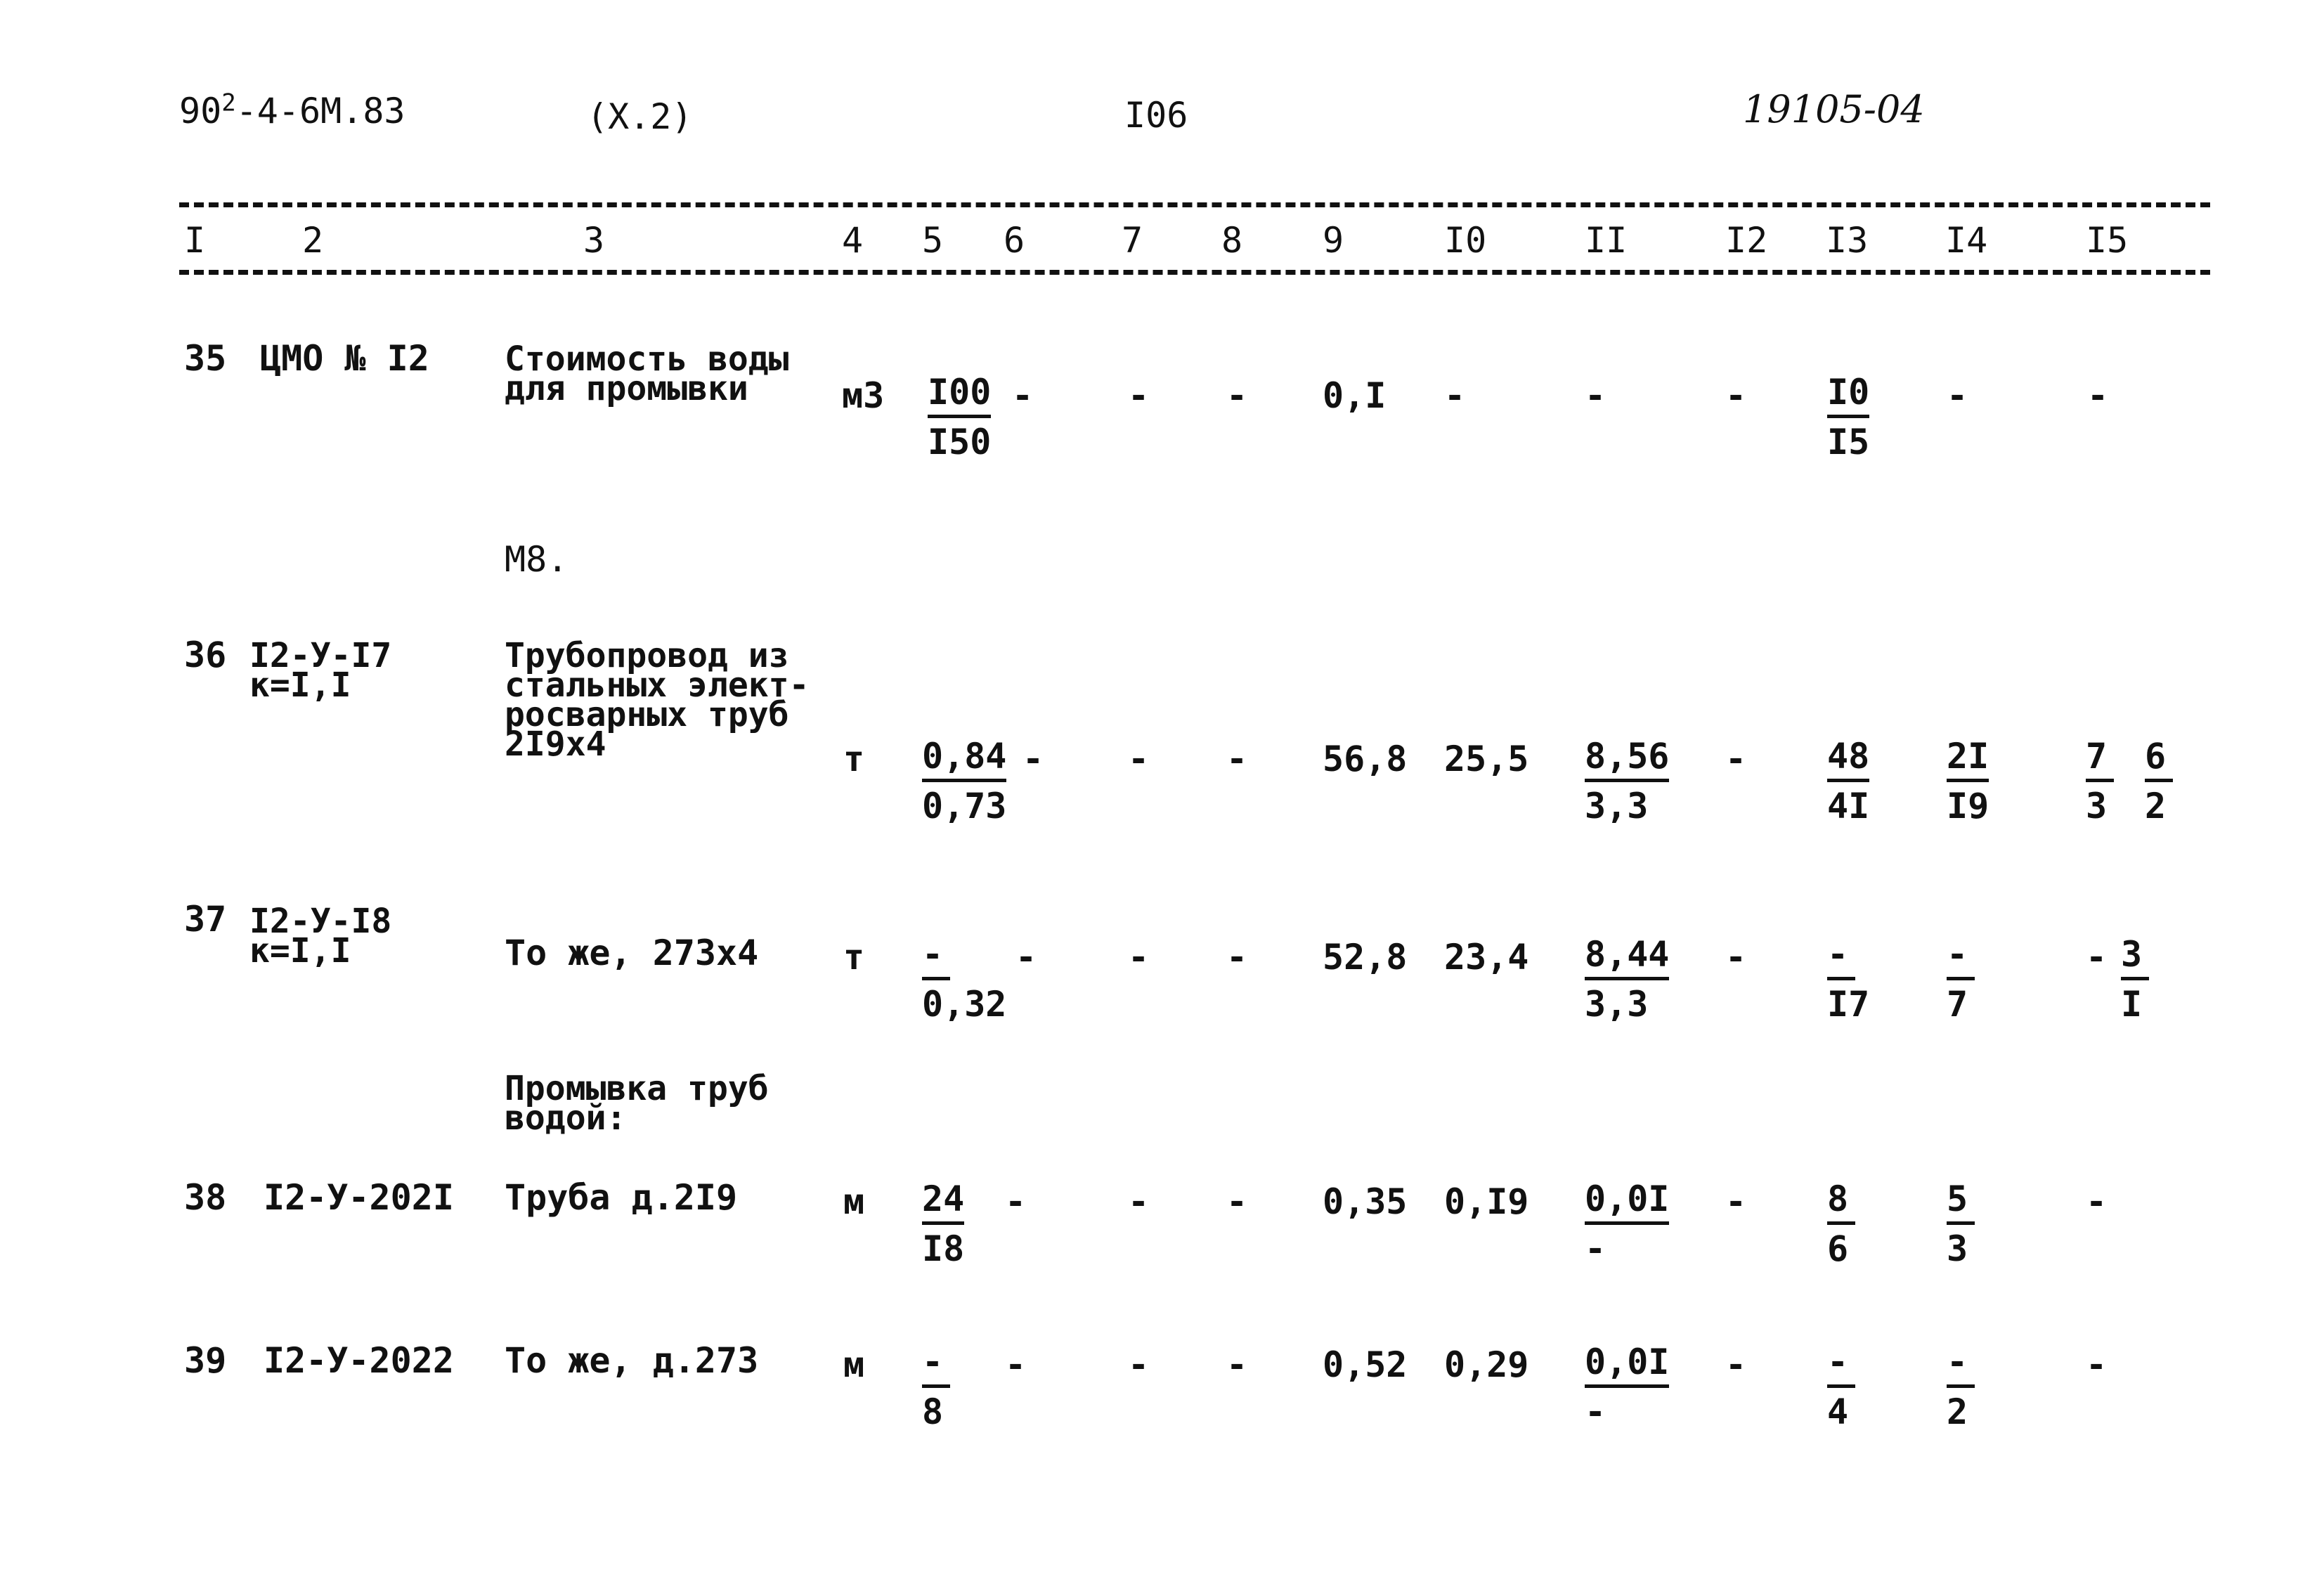  I want to click on section-heading-m8: М8., so click(537, 559).